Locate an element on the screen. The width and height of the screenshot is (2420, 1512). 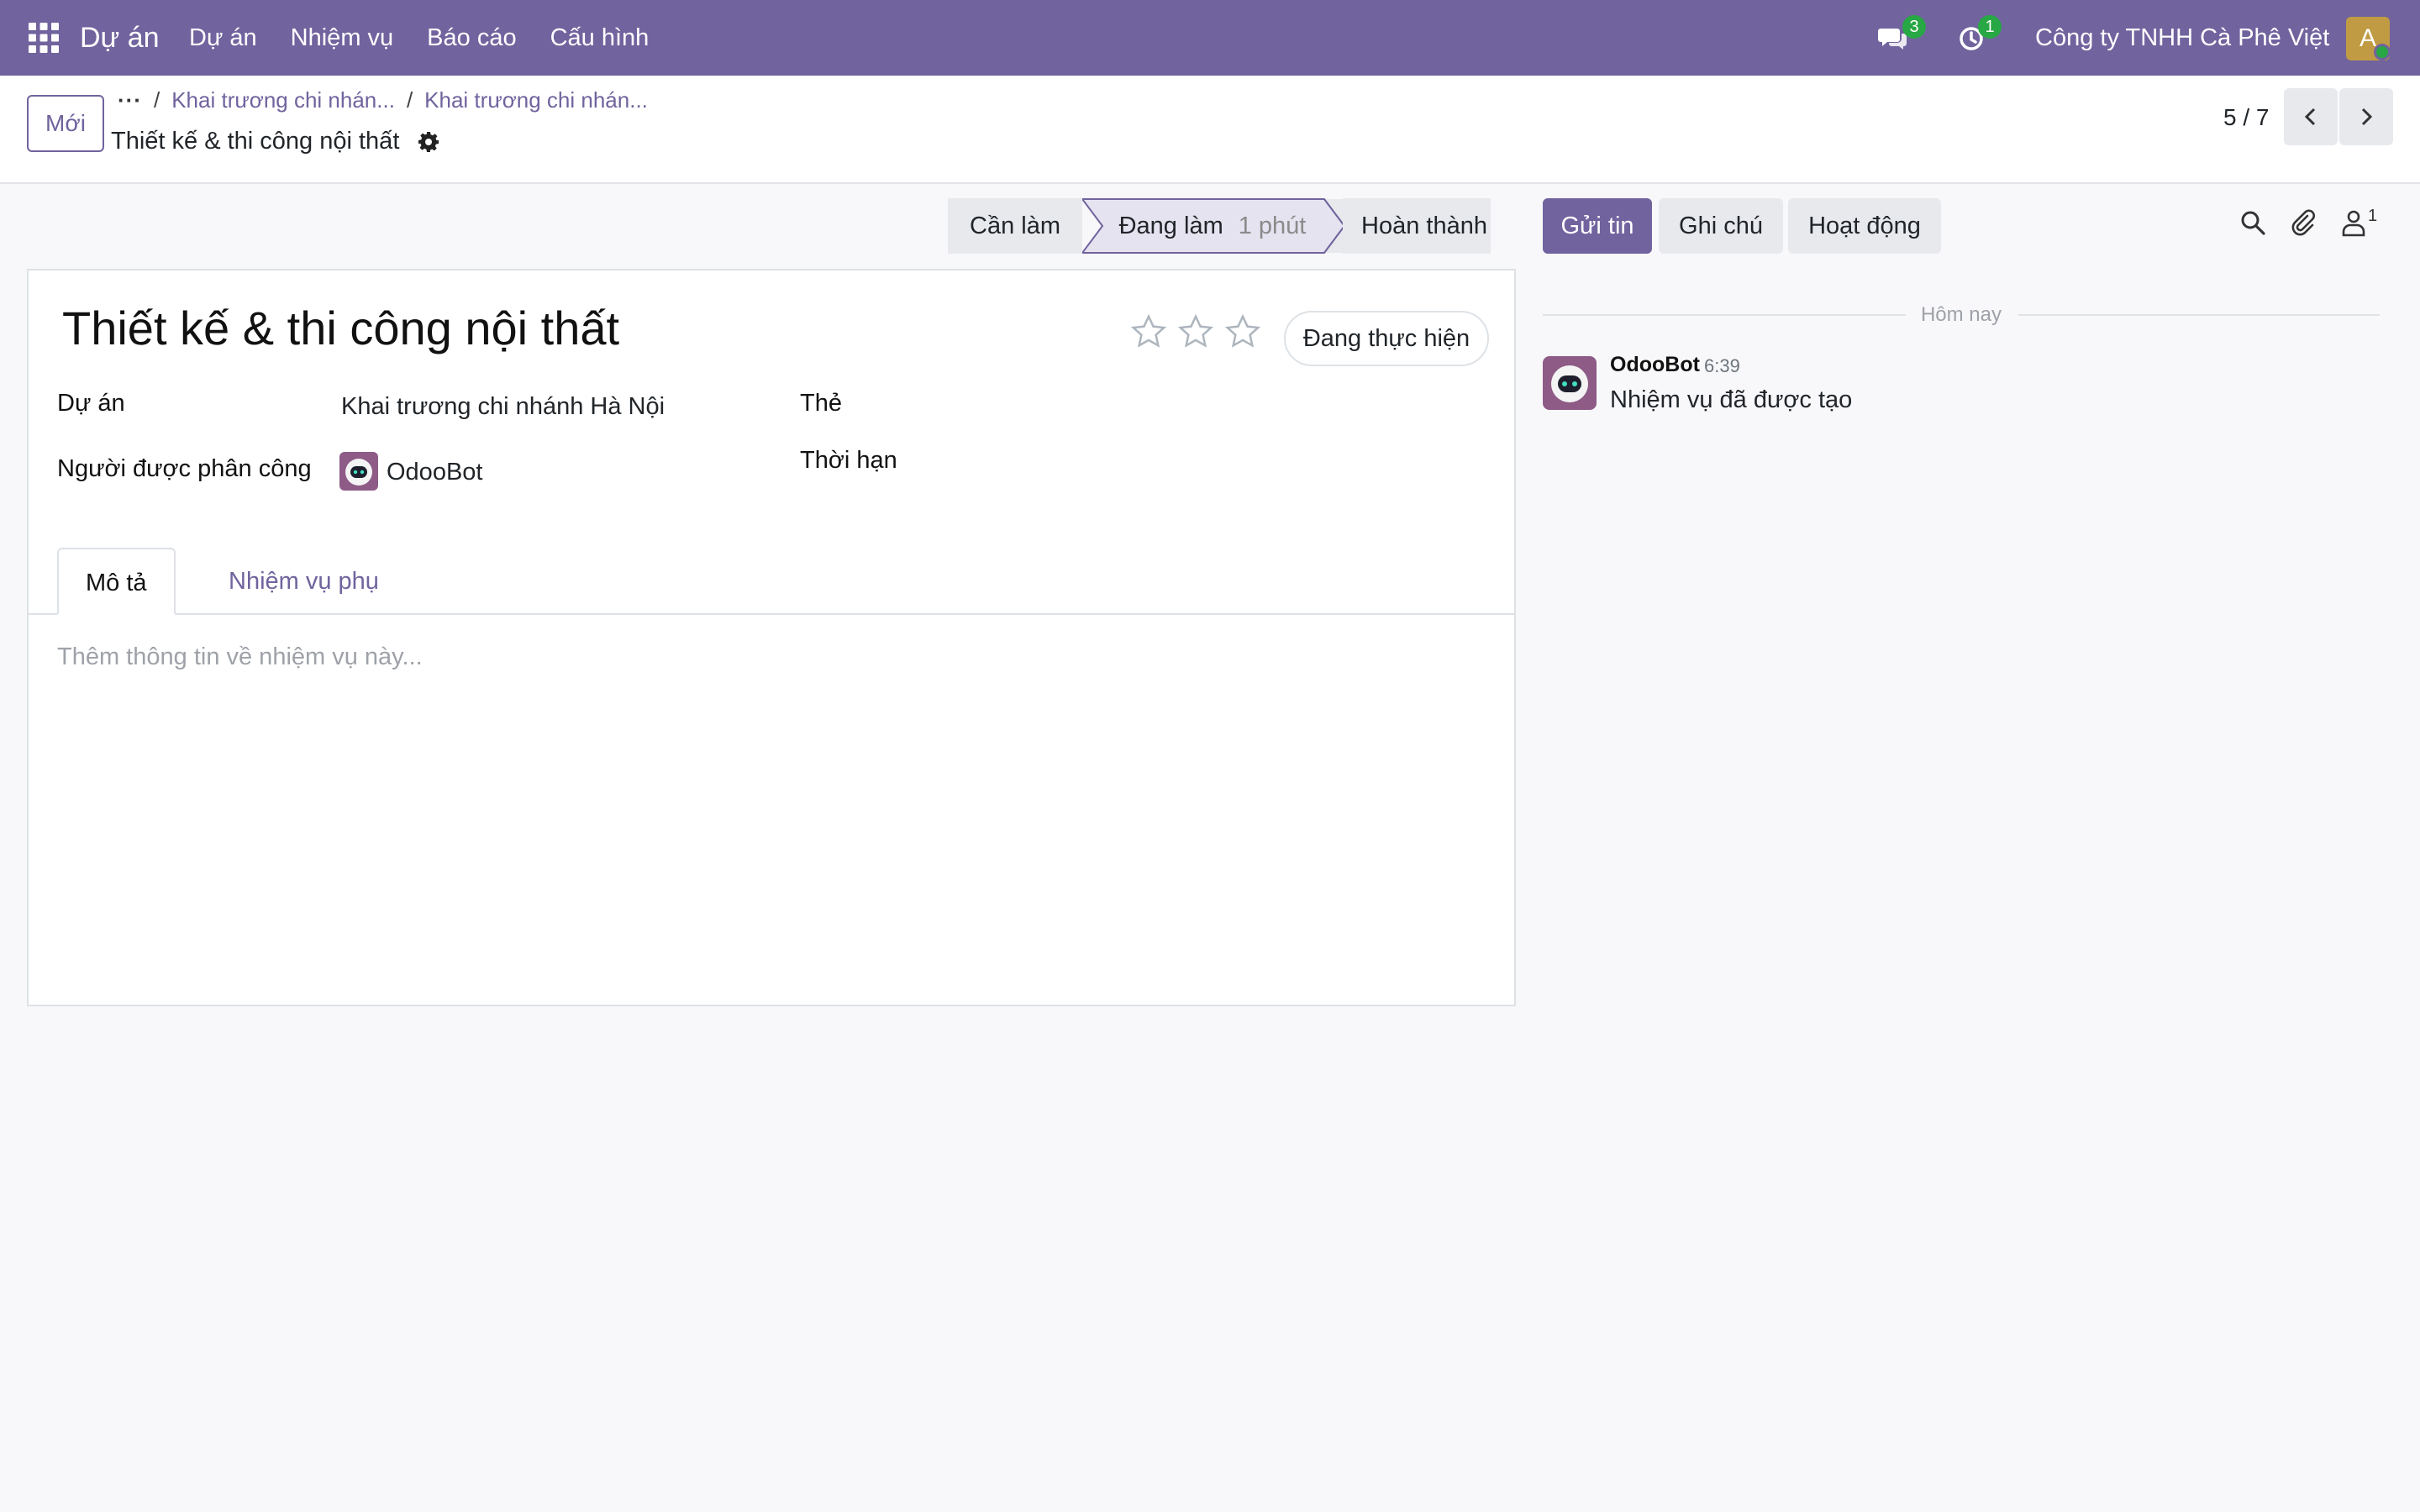
message-author: OdooBot is located at coordinates (1655, 365).